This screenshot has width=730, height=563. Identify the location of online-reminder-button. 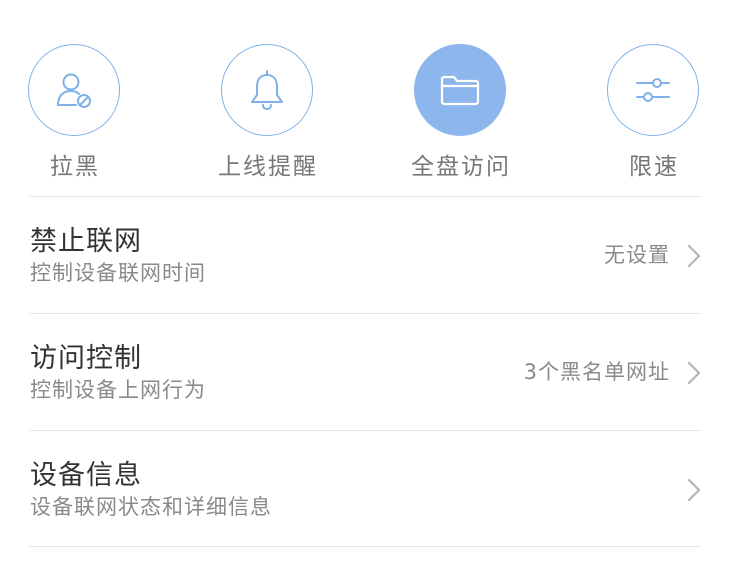
(267, 90).